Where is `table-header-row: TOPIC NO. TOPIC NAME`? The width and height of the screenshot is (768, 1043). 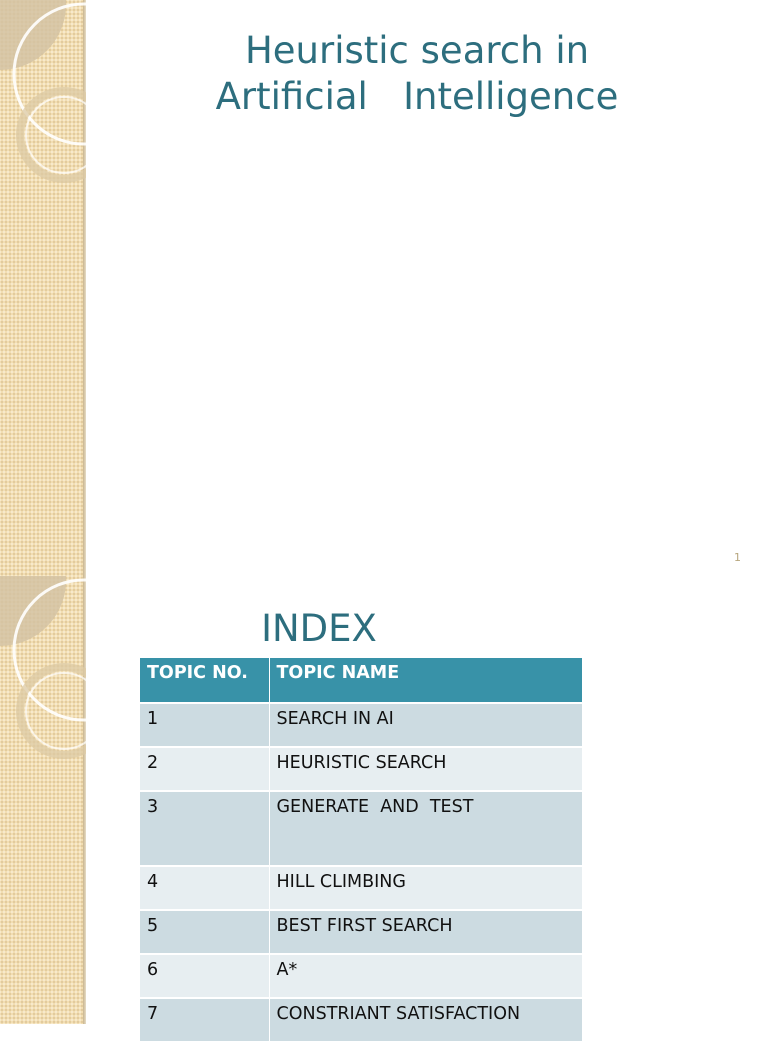
table-header-row: TOPIC NO. TOPIC NAME is located at coordinates (361, 681).